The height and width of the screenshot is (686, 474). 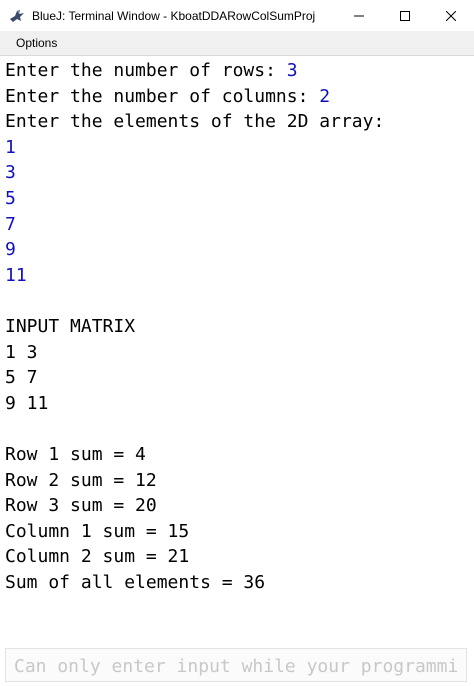 I want to click on user-input-value: 9, so click(x=10, y=250).